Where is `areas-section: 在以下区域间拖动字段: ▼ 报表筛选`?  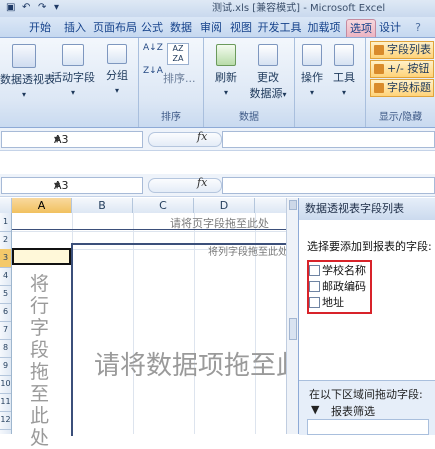
areas-section: 在以下区域间拖动字段: ▼ 报表筛选 is located at coordinates (367, 407).